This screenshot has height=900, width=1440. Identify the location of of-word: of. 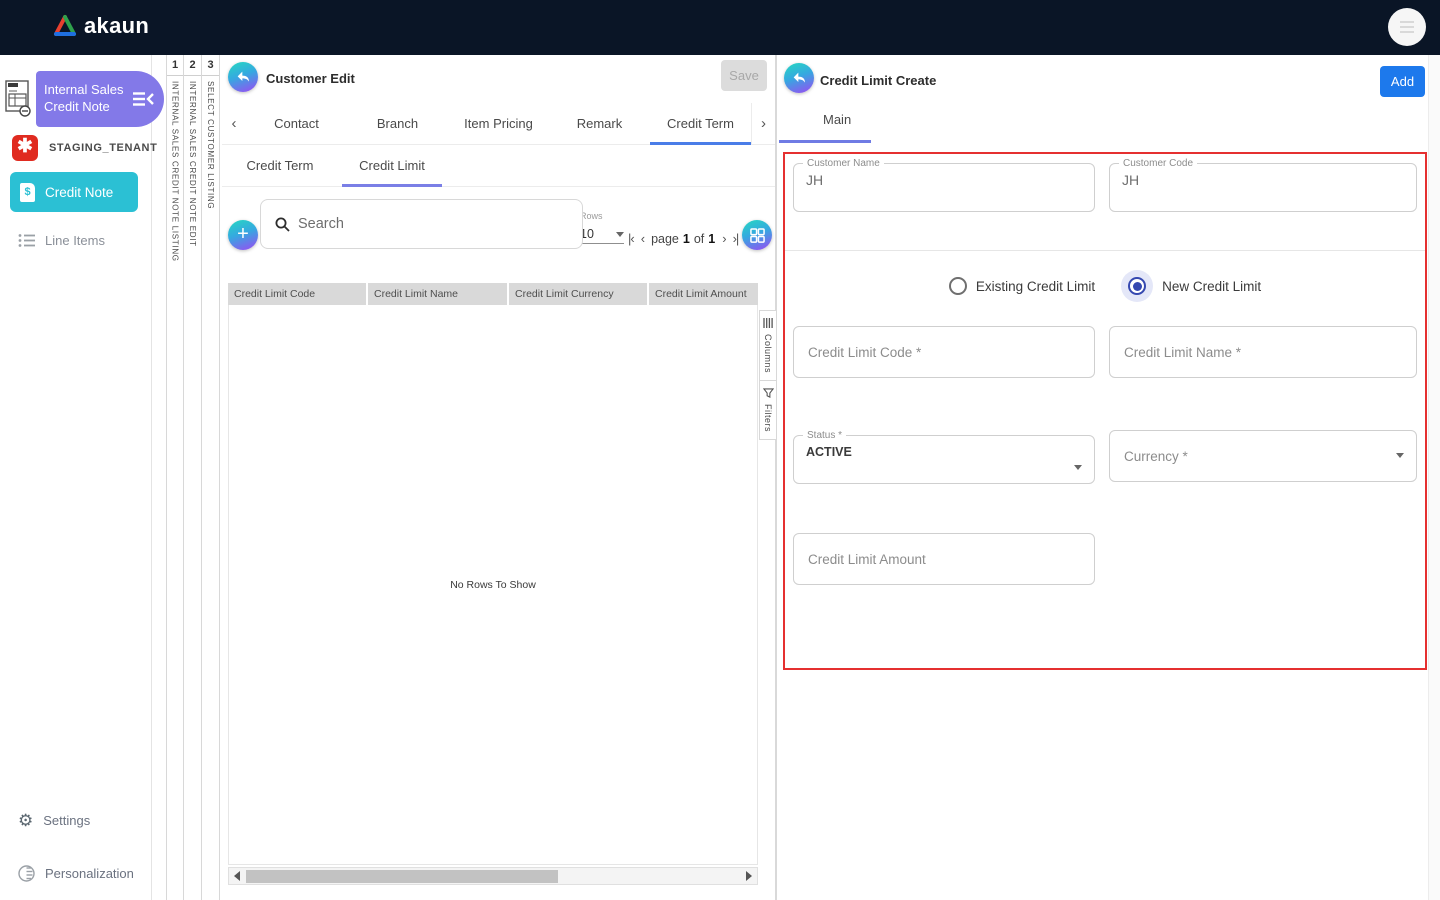
(699, 238).